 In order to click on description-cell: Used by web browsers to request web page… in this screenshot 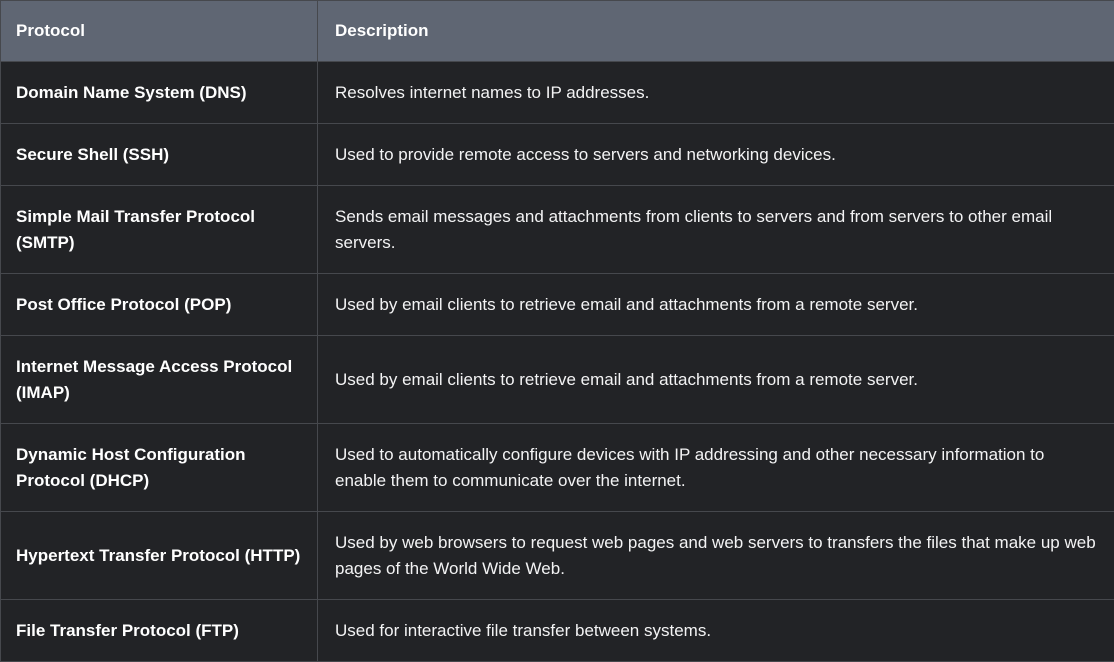, I will do `click(716, 556)`.